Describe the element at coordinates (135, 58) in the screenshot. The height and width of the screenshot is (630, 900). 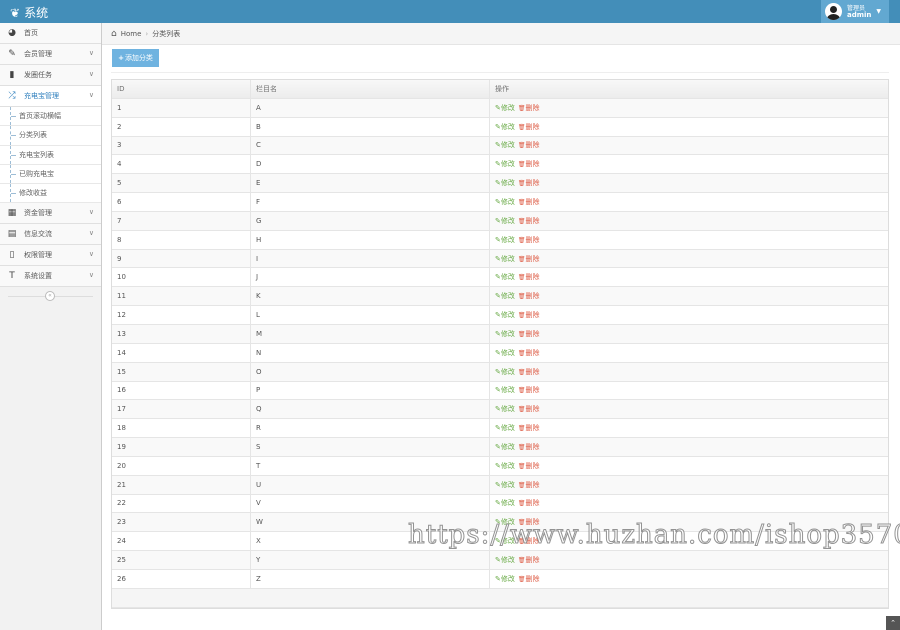
I see `add-category-button: + 添加分类` at that location.